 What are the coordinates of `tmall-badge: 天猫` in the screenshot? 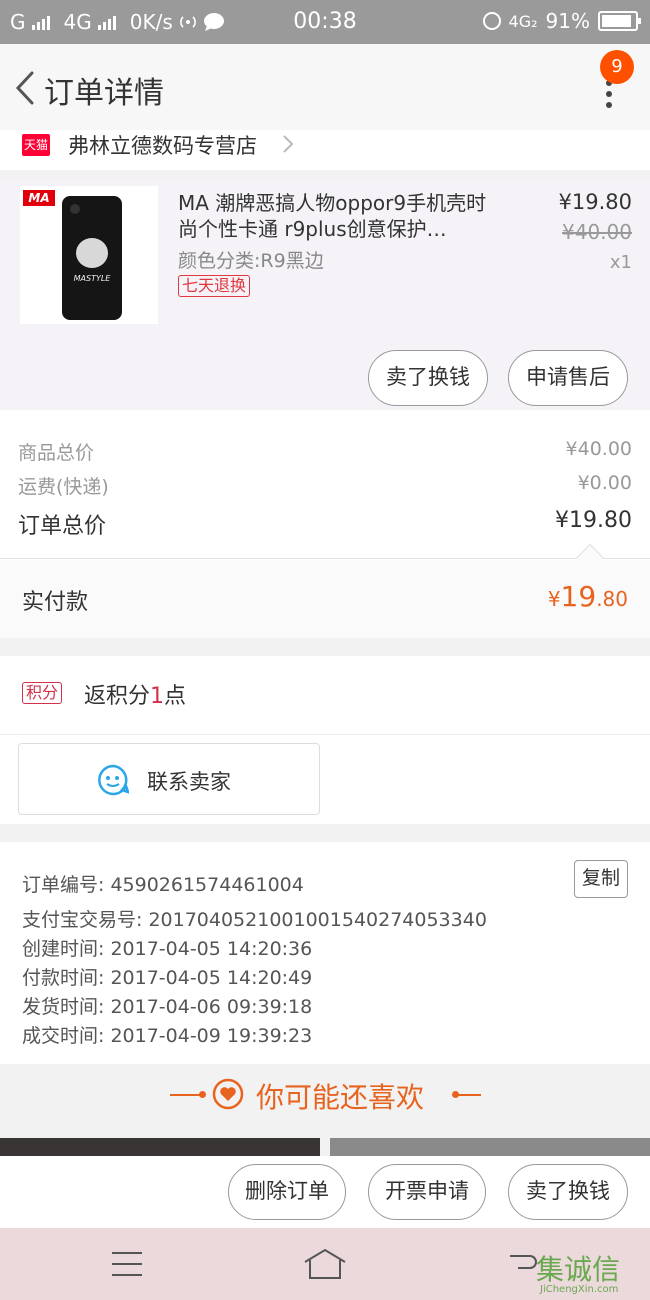 It's located at (36, 145).